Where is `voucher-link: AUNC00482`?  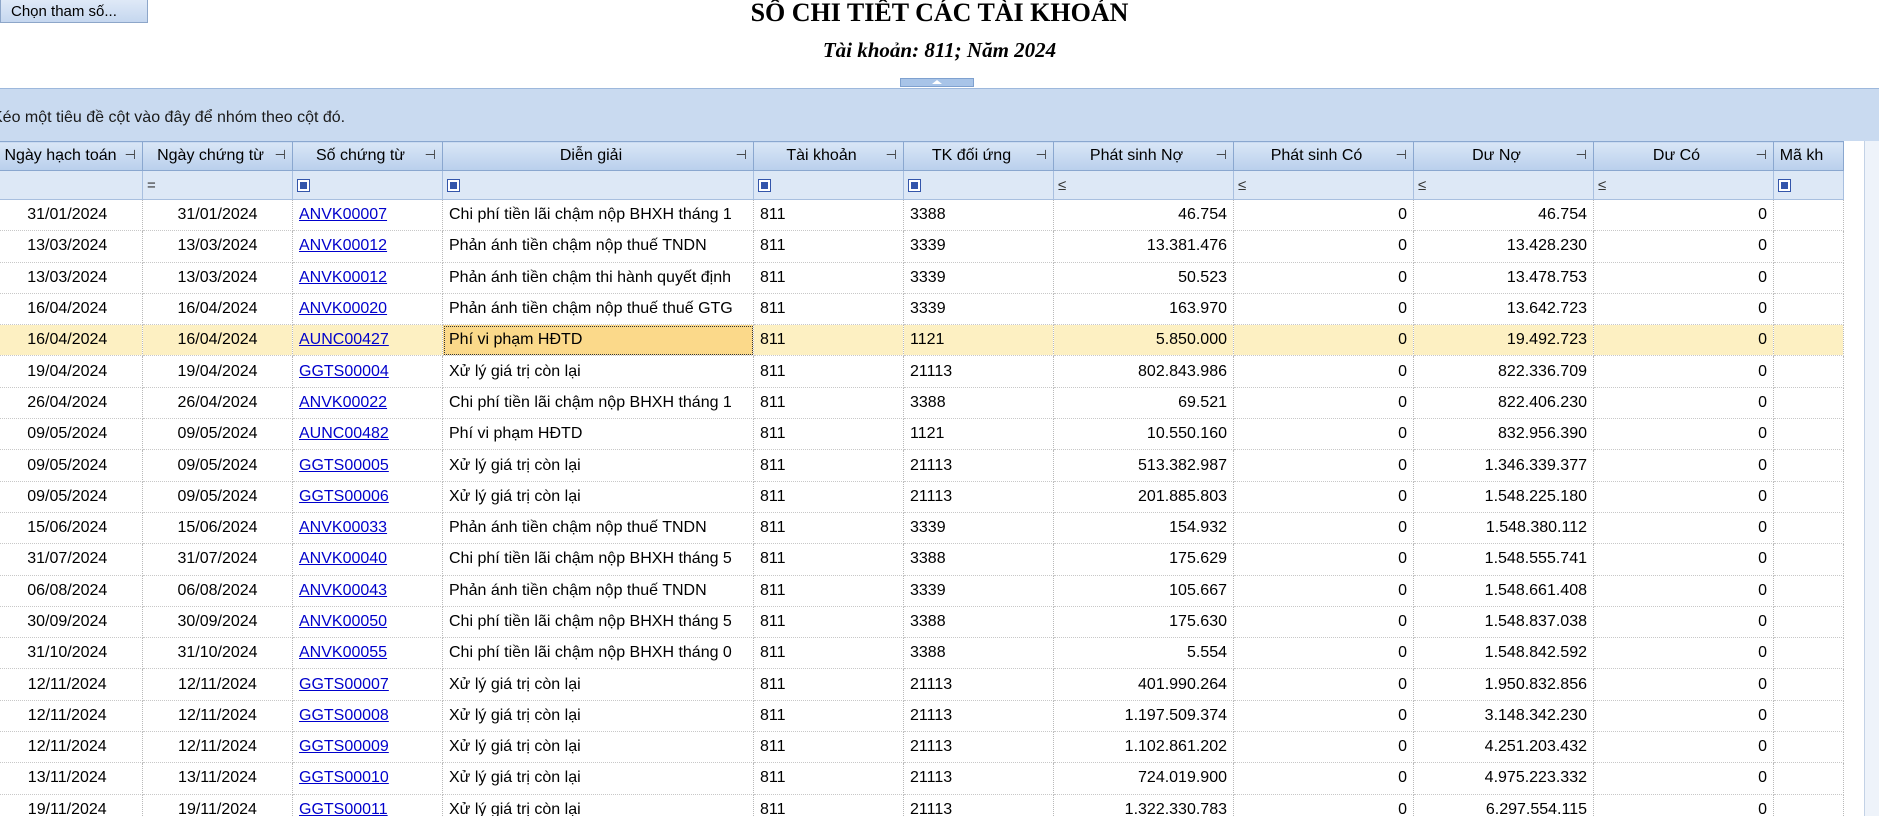
voucher-link: AUNC00482 is located at coordinates (344, 433).